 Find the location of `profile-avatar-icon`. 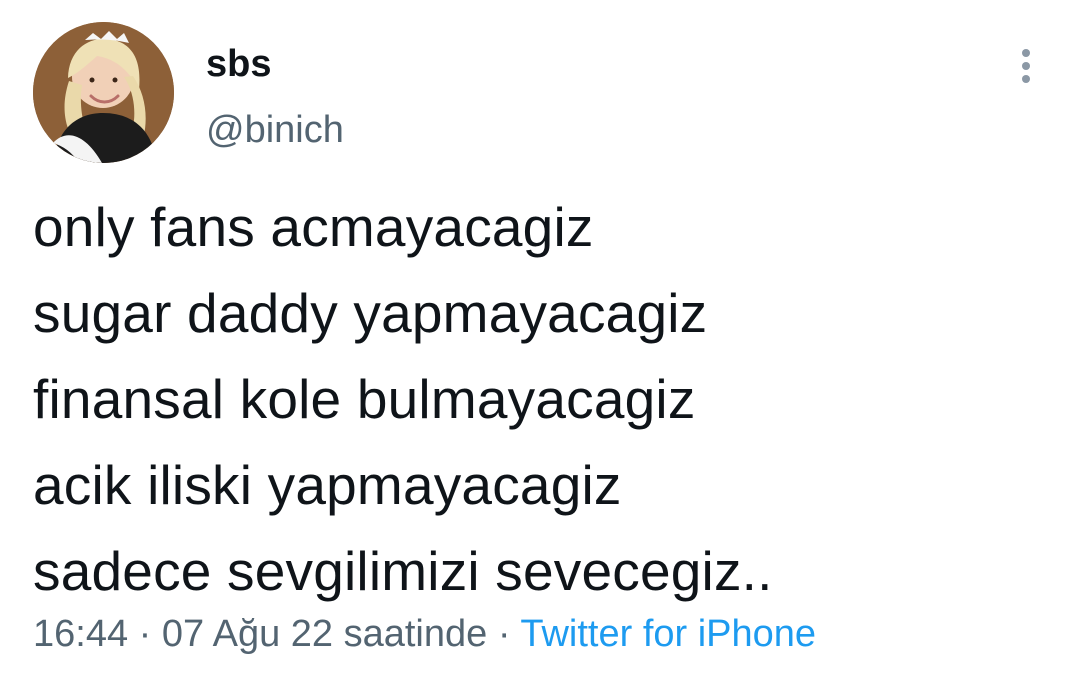

profile-avatar-icon is located at coordinates (103, 92).